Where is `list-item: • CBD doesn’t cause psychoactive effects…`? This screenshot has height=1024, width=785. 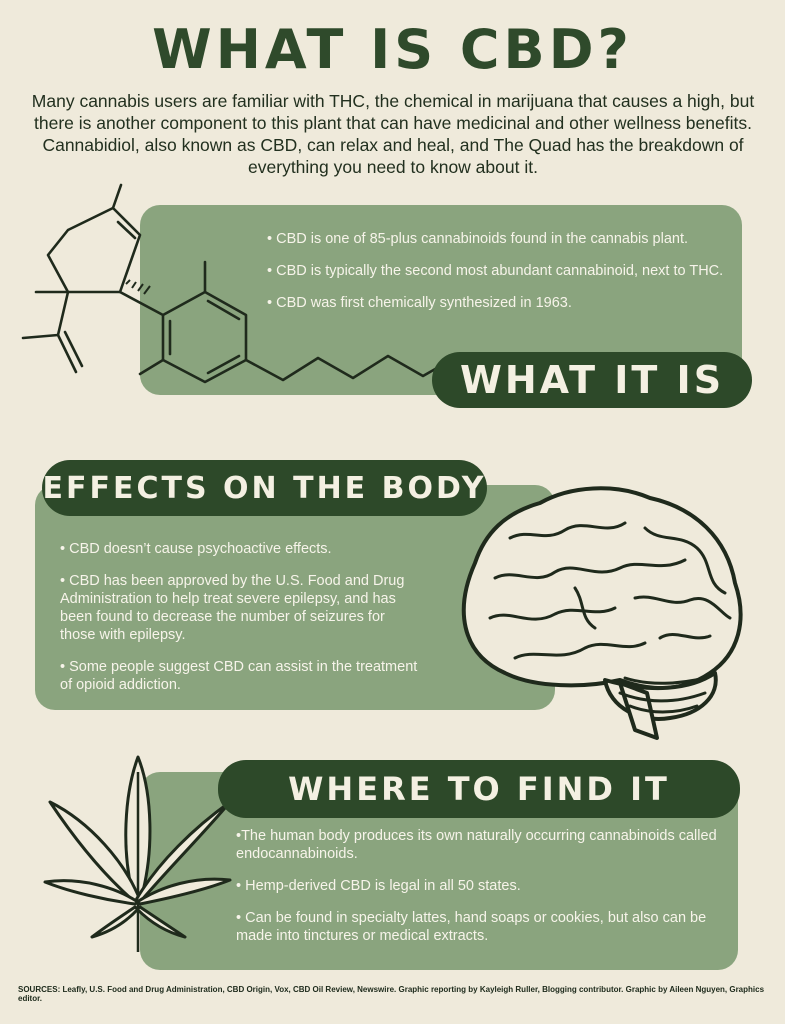
list-item: • CBD doesn’t cause psychoactive effects… is located at coordinates (196, 549).